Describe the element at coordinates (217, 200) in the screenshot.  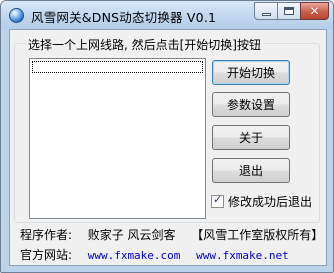
I see `exit-on-success-checkbox` at that location.